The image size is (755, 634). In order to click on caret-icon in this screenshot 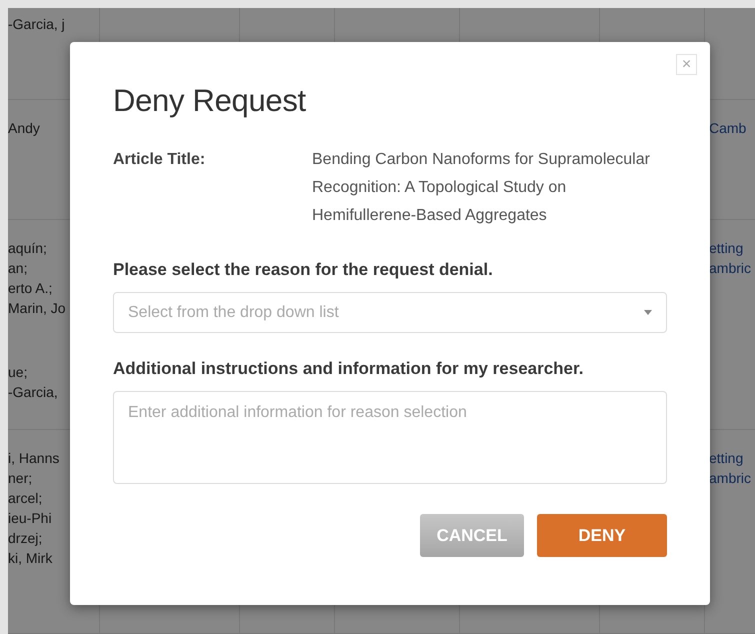, I will do `click(648, 312)`.